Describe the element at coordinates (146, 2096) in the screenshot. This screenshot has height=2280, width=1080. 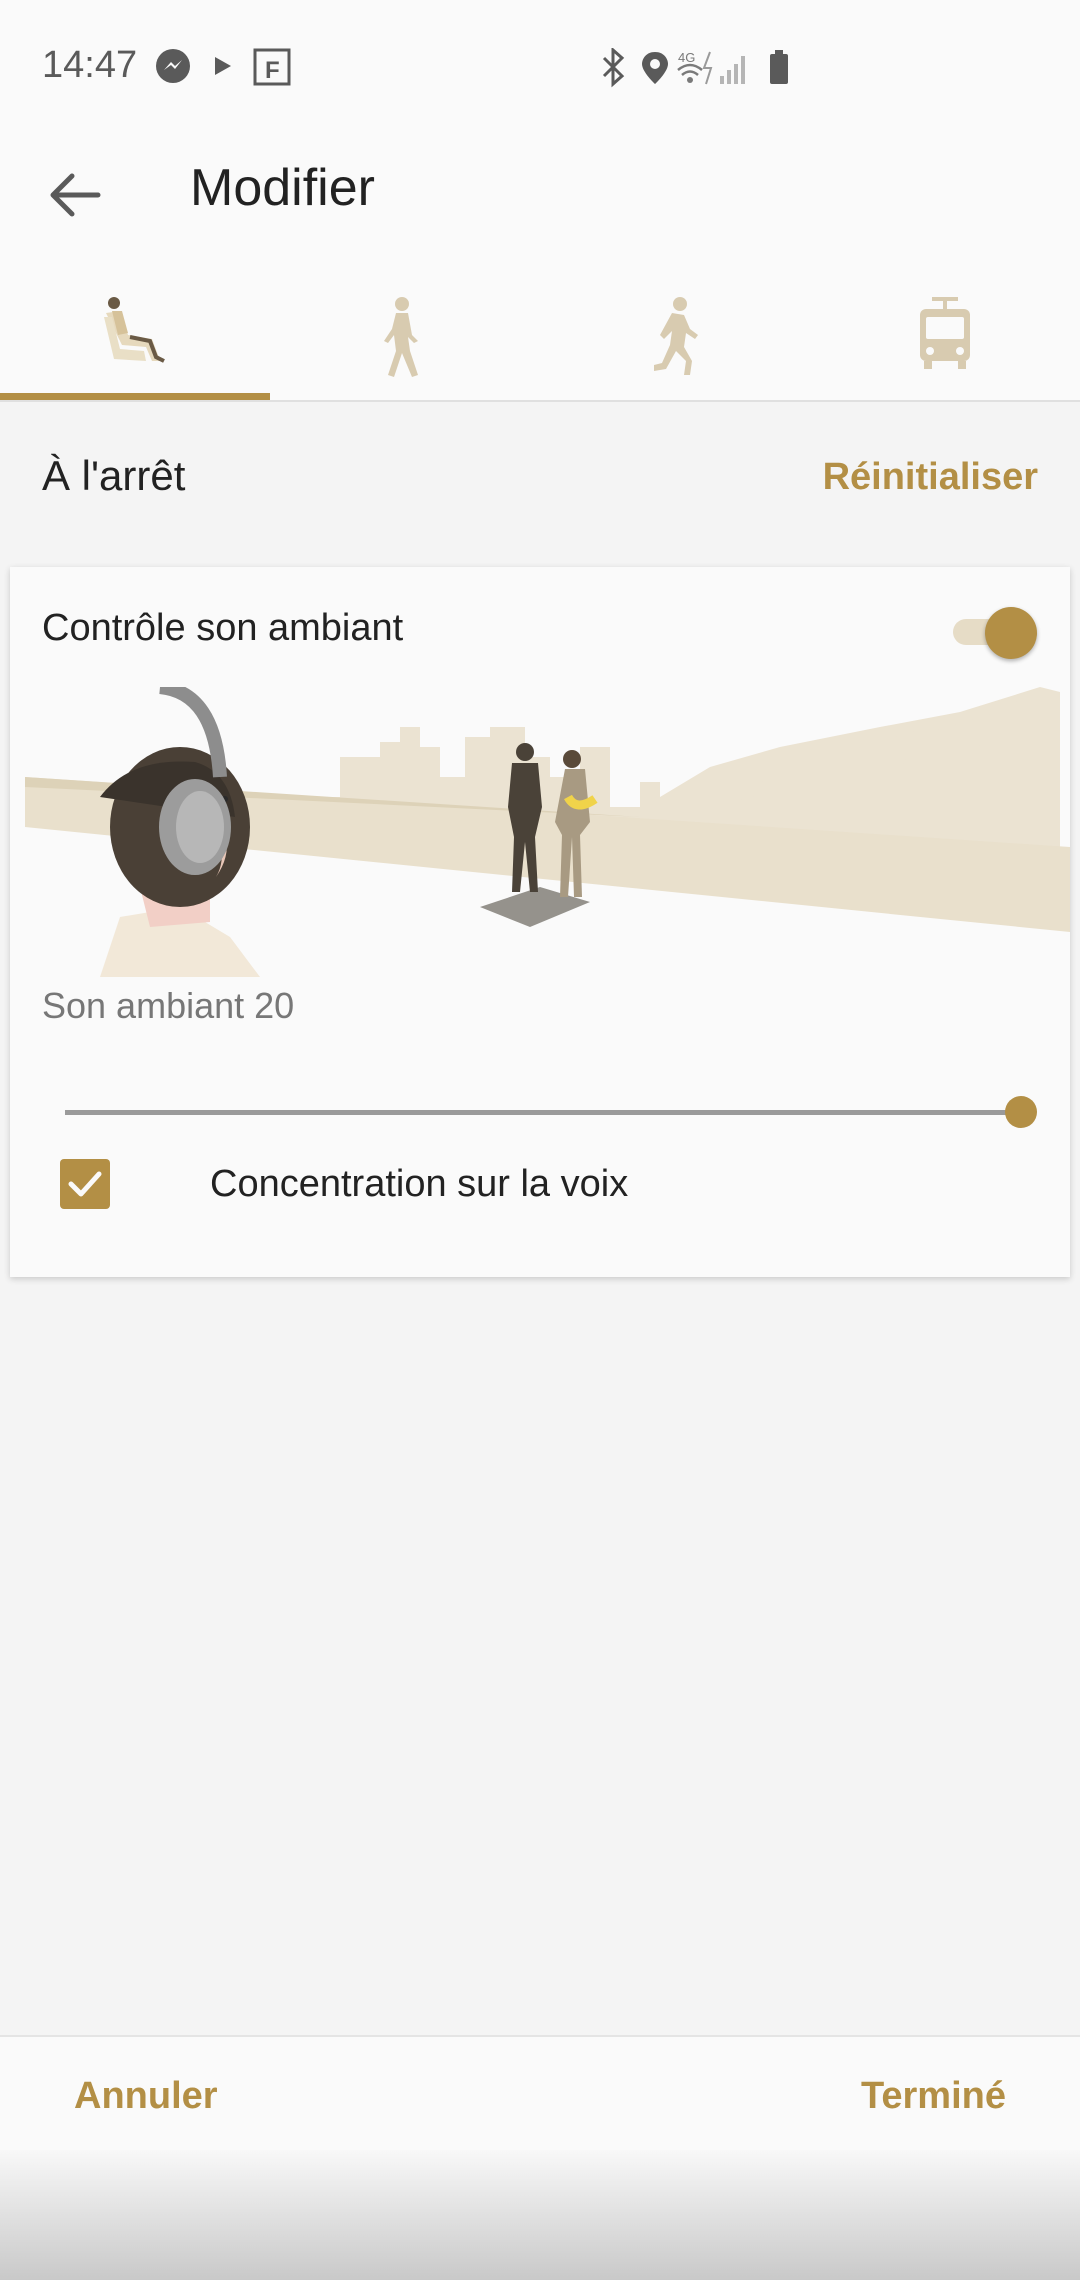
I see `cancel-button: Annuler` at that location.